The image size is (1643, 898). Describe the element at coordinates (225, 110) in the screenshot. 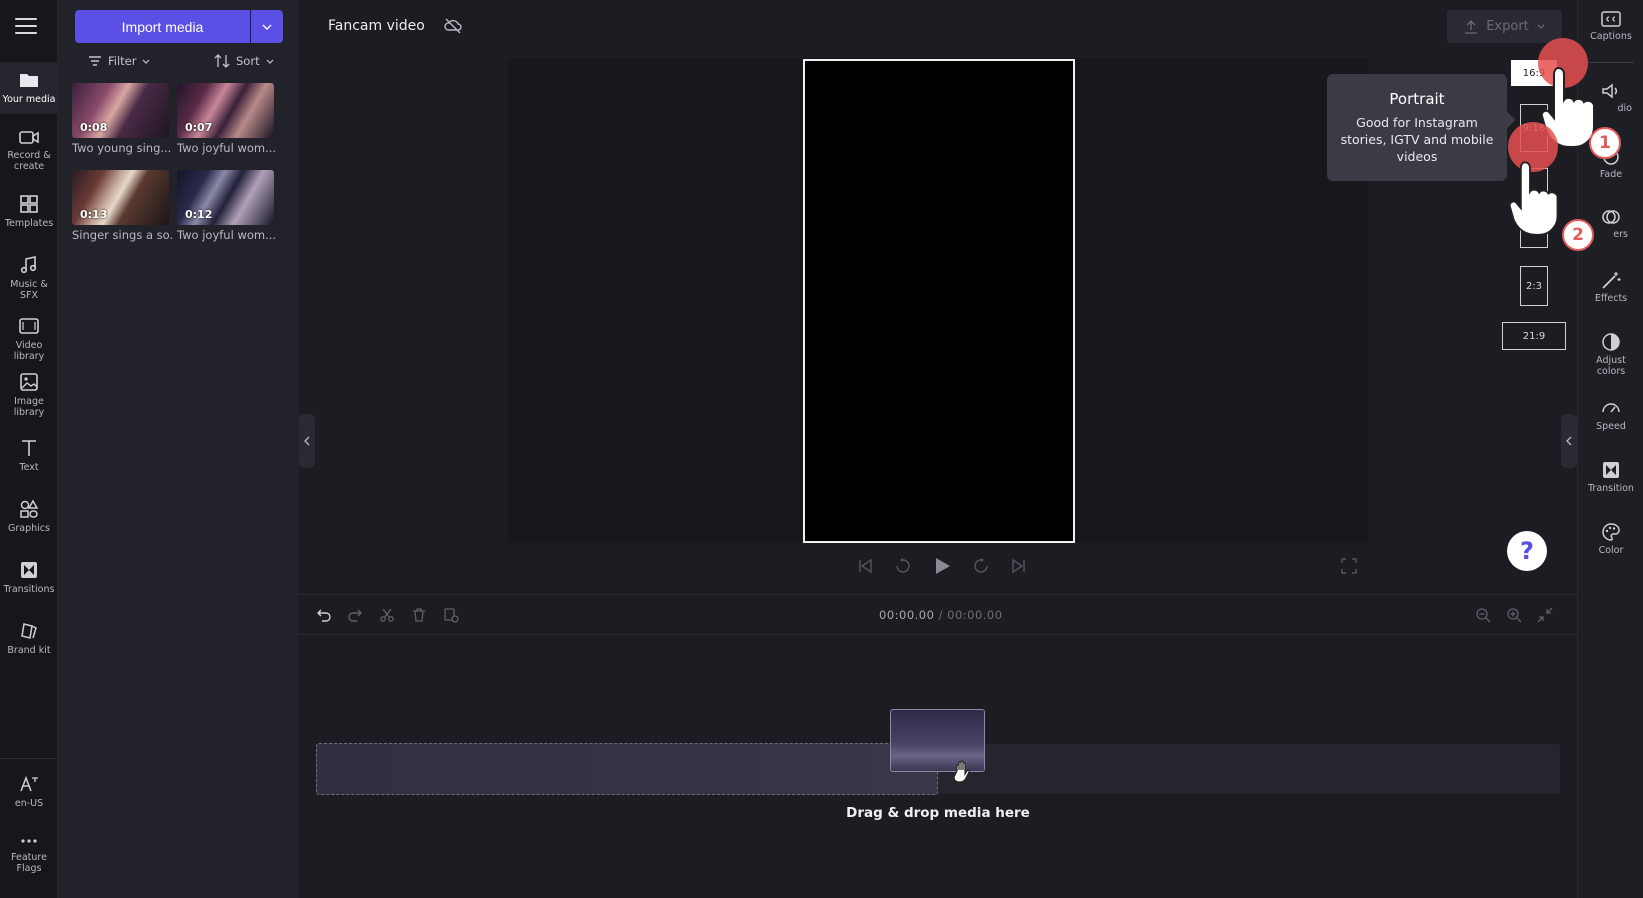

I see `media-thumbnail: 0:07` at that location.